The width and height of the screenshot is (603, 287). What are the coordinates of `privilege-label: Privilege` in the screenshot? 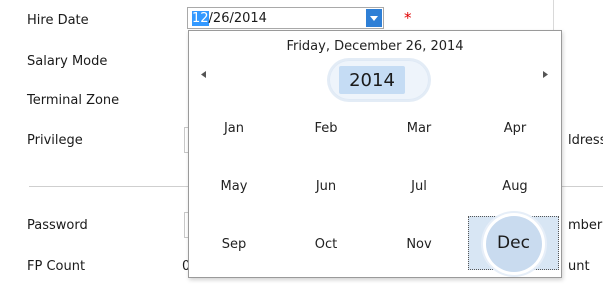 It's located at (55, 140).